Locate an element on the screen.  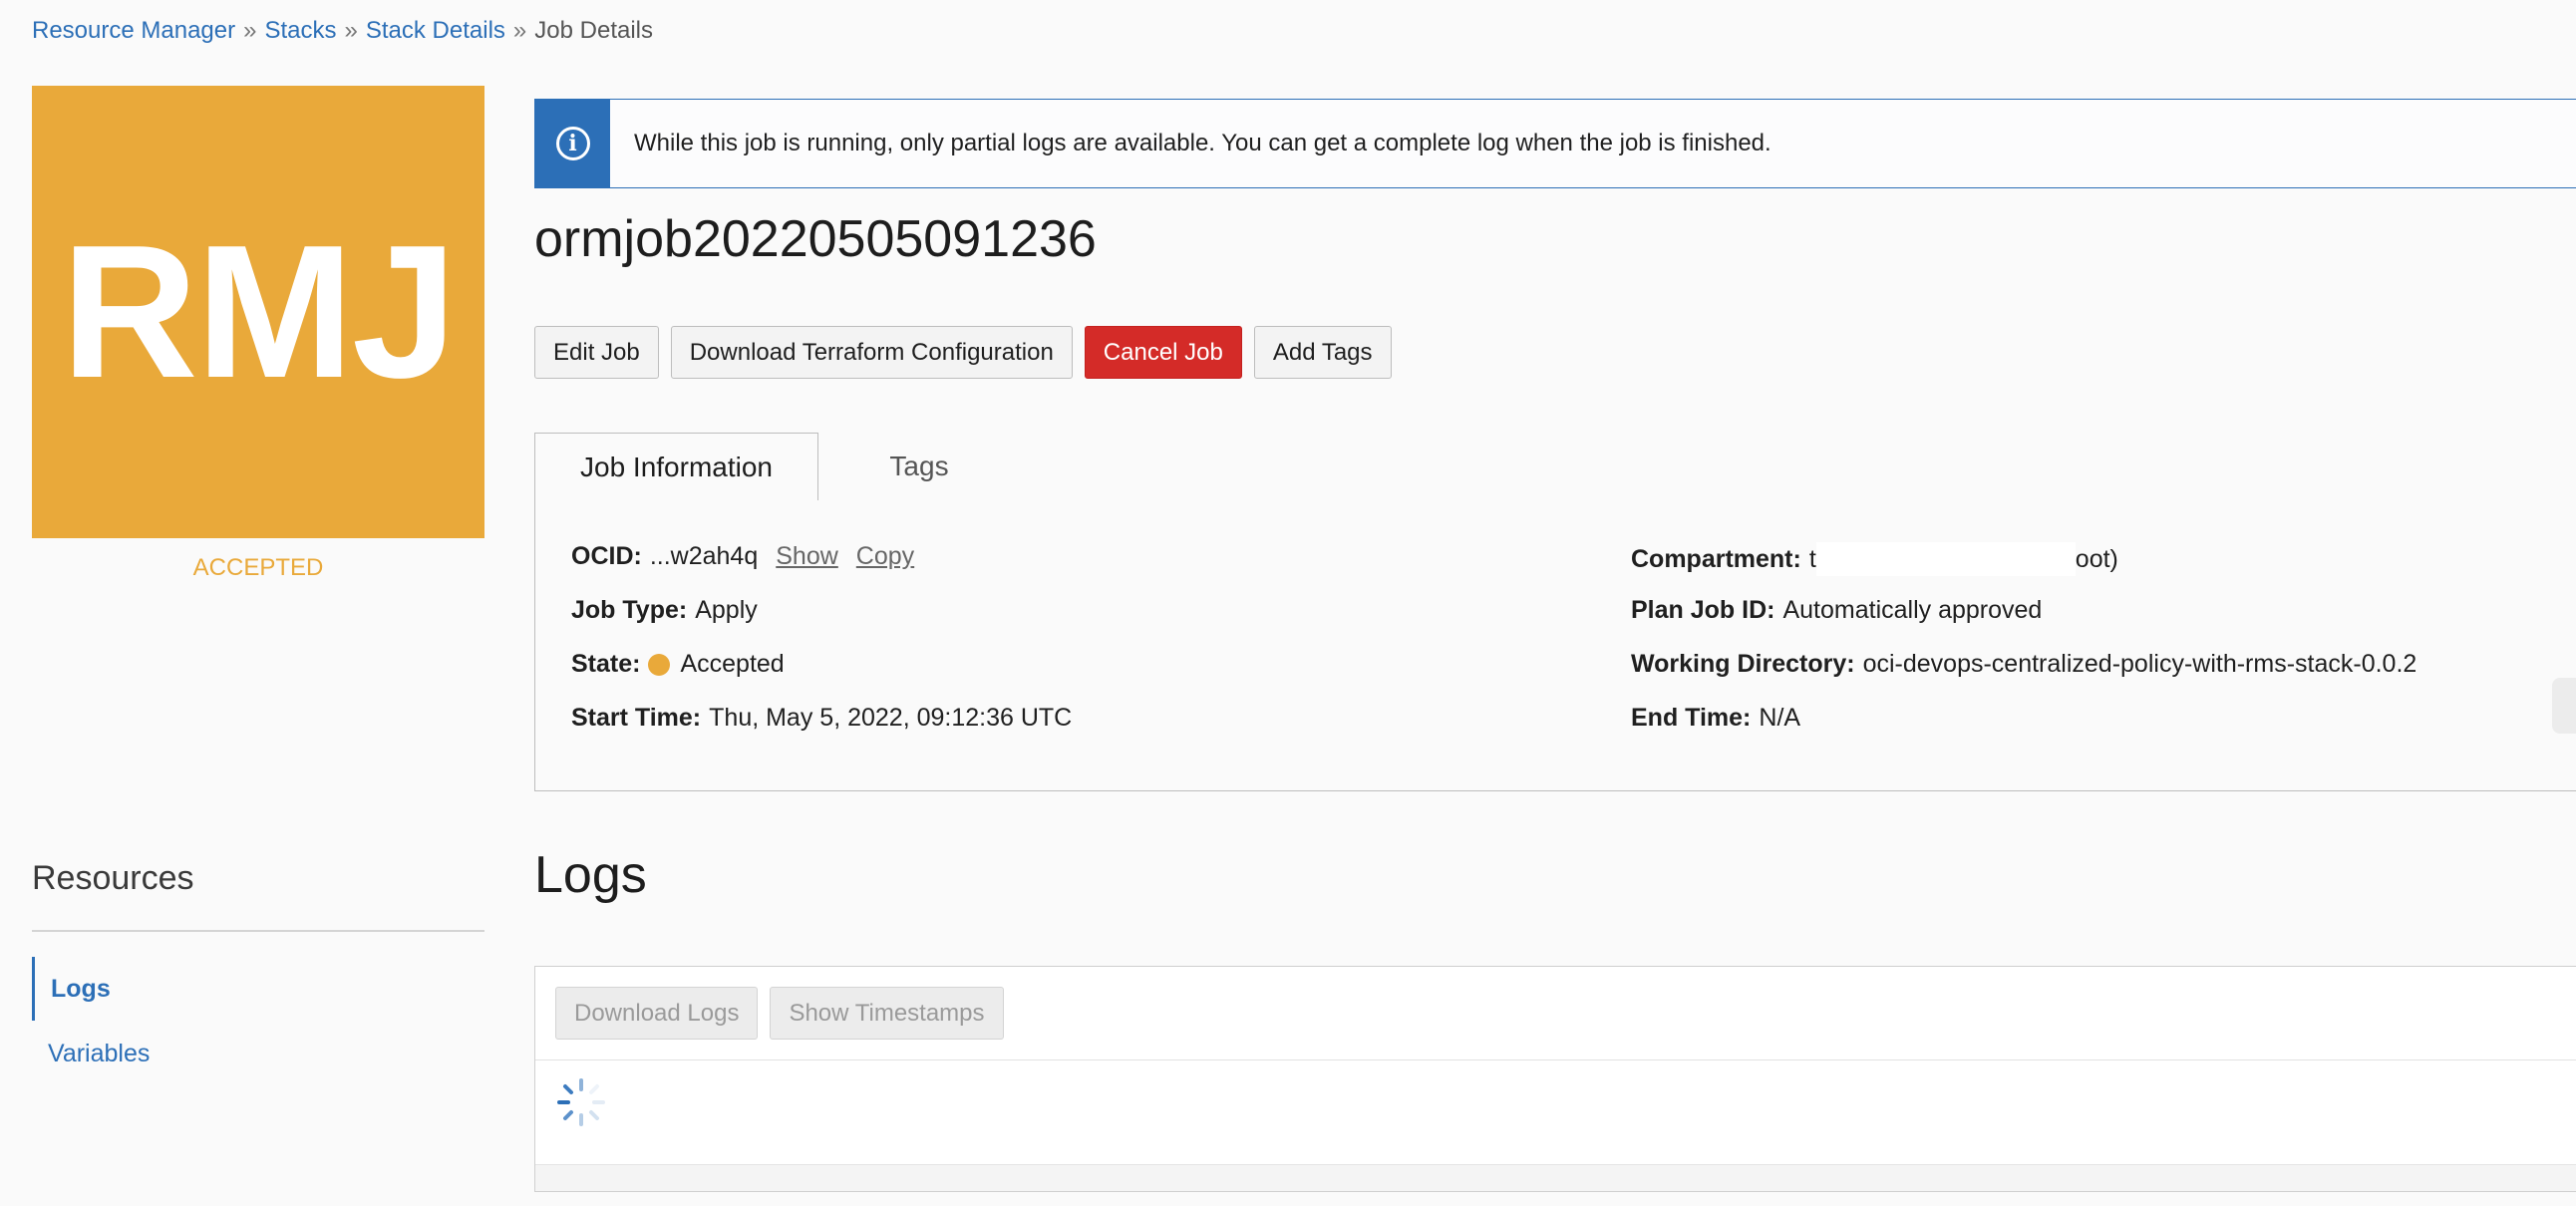
ocid-label: OCID: is located at coordinates (606, 556).